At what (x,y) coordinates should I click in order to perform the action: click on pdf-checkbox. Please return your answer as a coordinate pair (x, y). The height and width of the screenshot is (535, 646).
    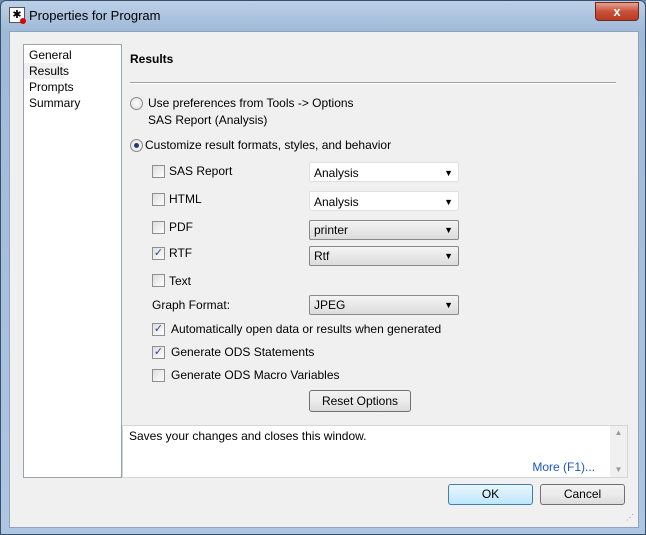
    Looking at the image, I should click on (158, 227).